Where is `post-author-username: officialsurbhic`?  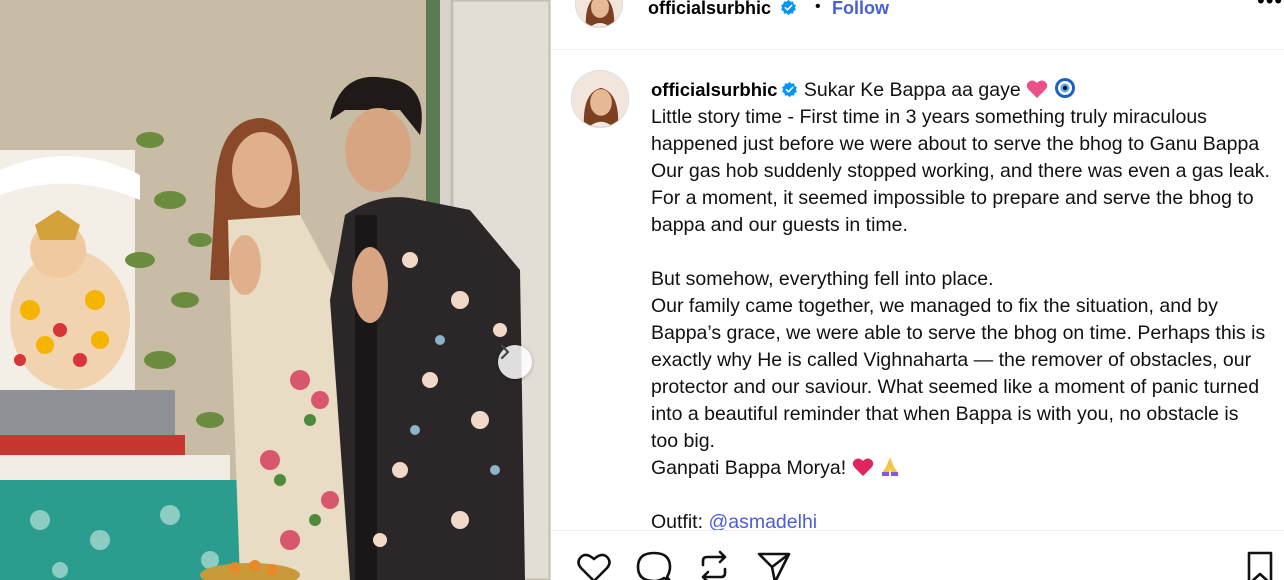 post-author-username: officialsurbhic is located at coordinates (722, 9).